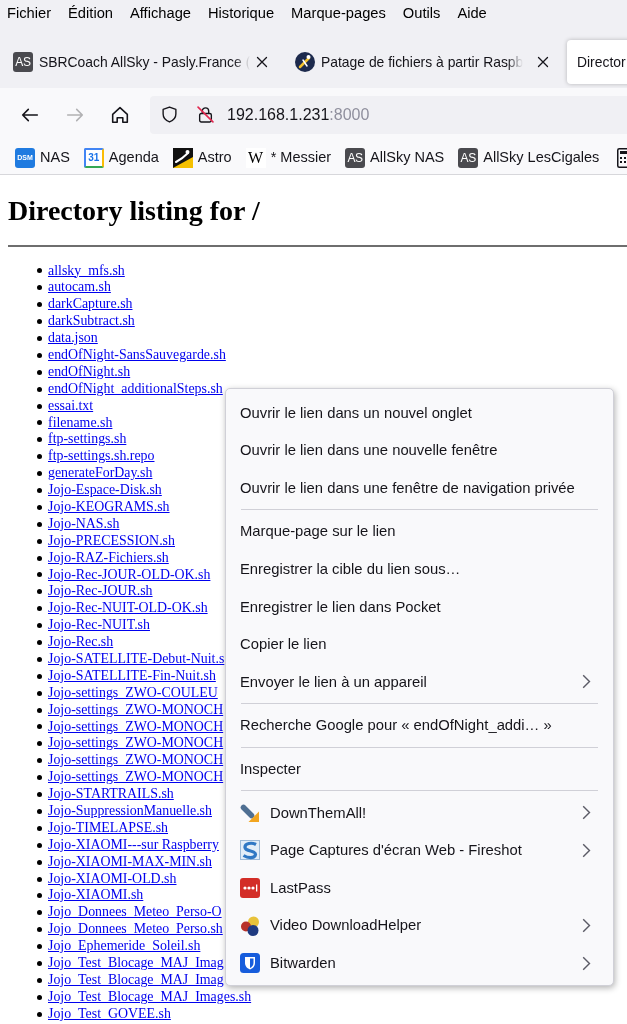  What do you see at coordinates (100, 474) in the screenshot?
I see `file-link: generateForDay.sh` at bounding box center [100, 474].